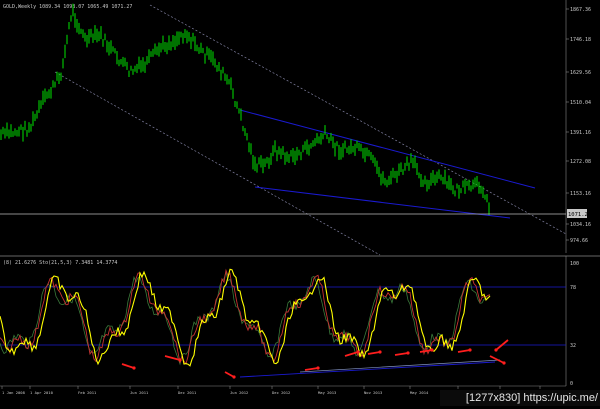 This screenshot has height=409, width=600. What do you see at coordinates (14, 392) in the screenshot?
I see `time-tick-label: 1 Jan 2008` at bounding box center [14, 392].